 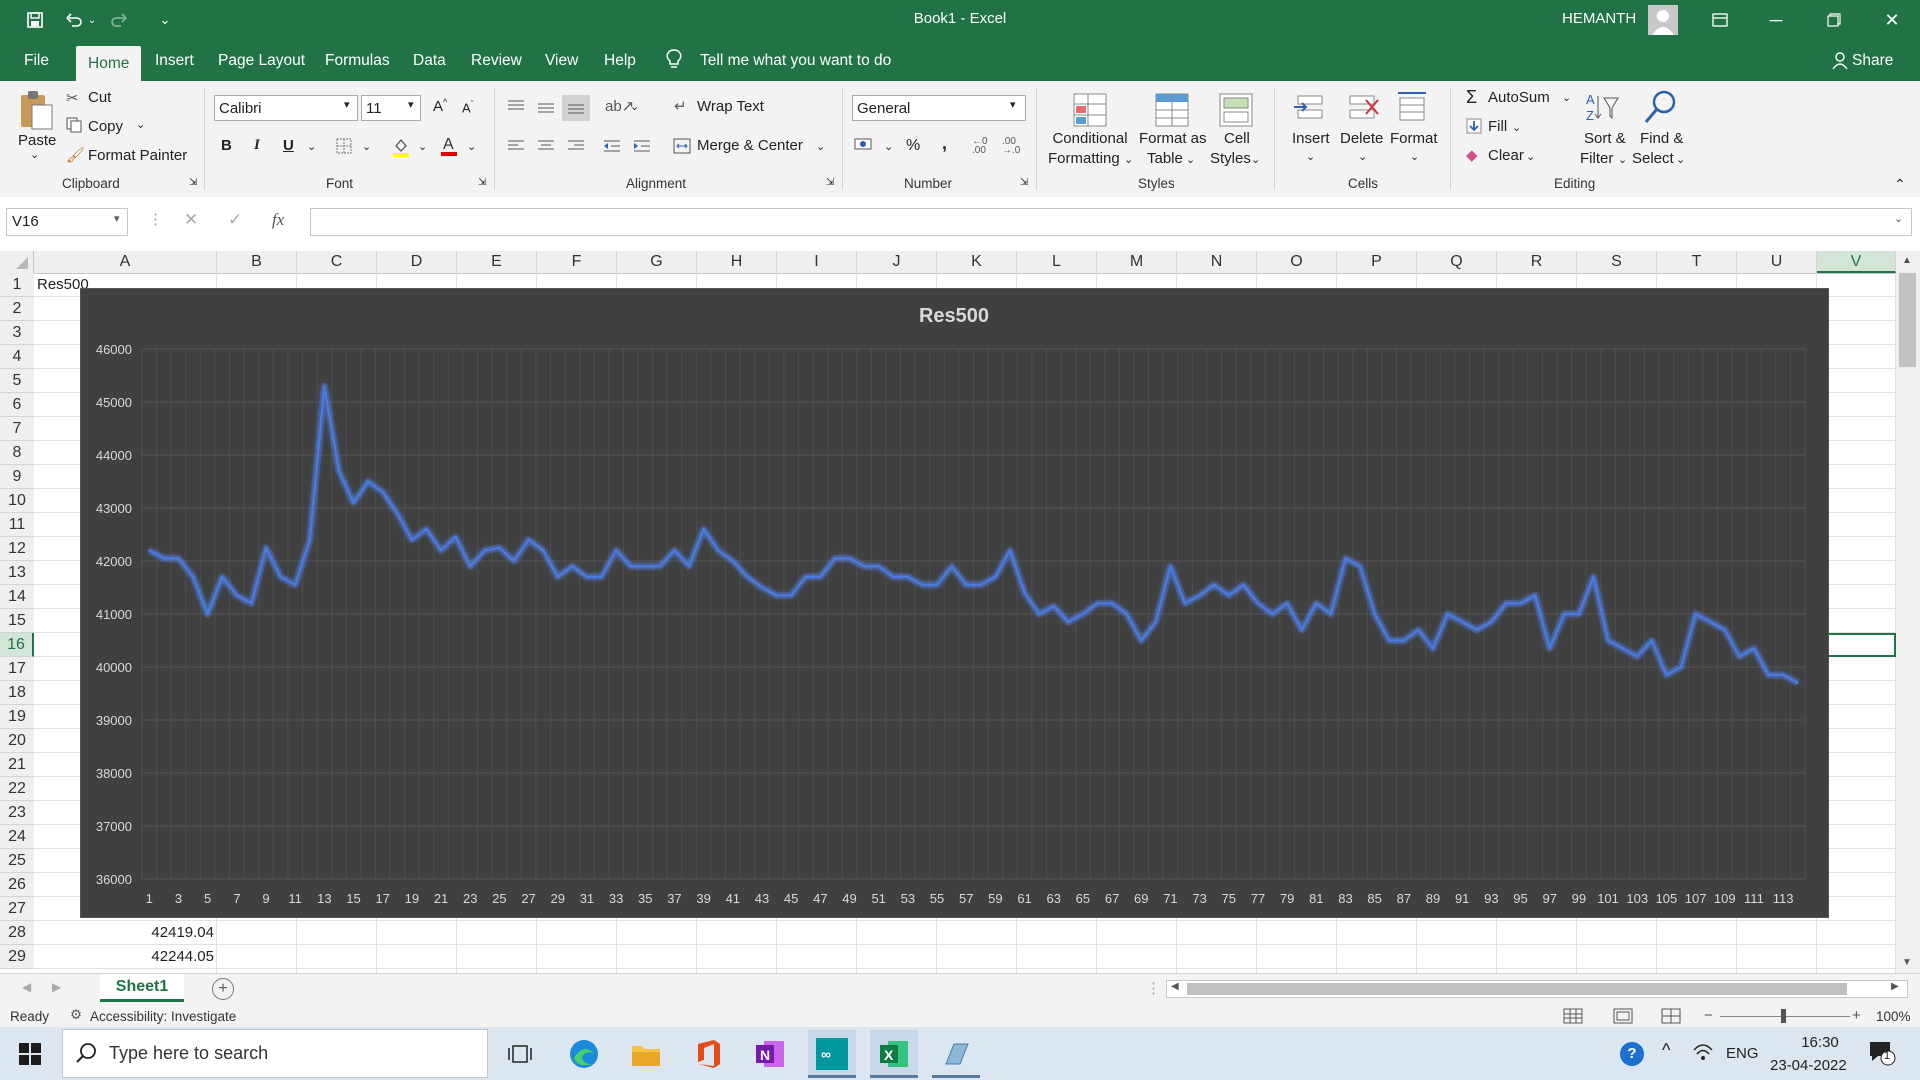 What do you see at coordinates (34, 154) in the screenshot?
I see `paste-dropdown-icon: ⌄` at bounding box center [34, 154].